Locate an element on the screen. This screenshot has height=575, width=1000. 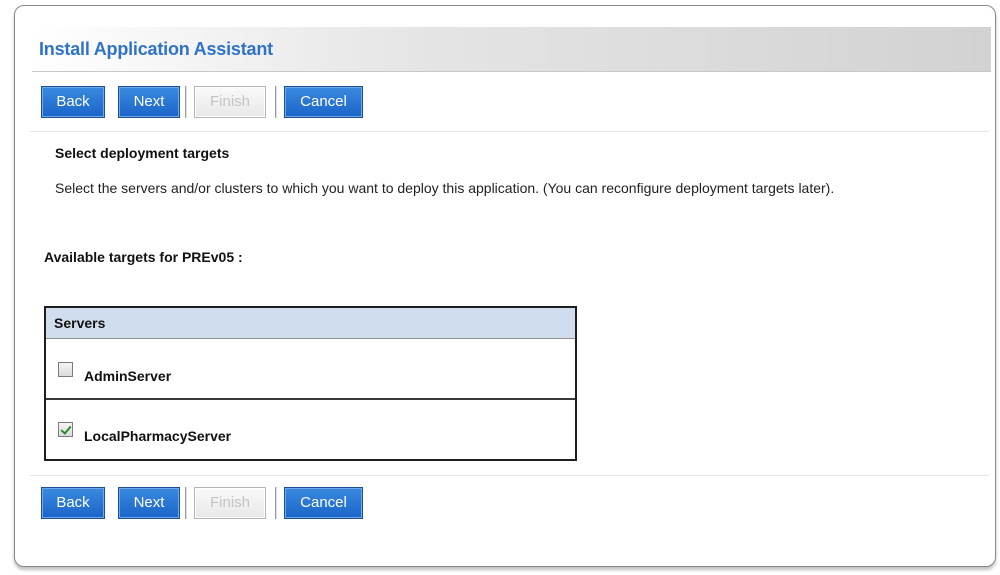
bottom-button-bar: Back Next Finish Cancel is located at coordinates (251, 503).